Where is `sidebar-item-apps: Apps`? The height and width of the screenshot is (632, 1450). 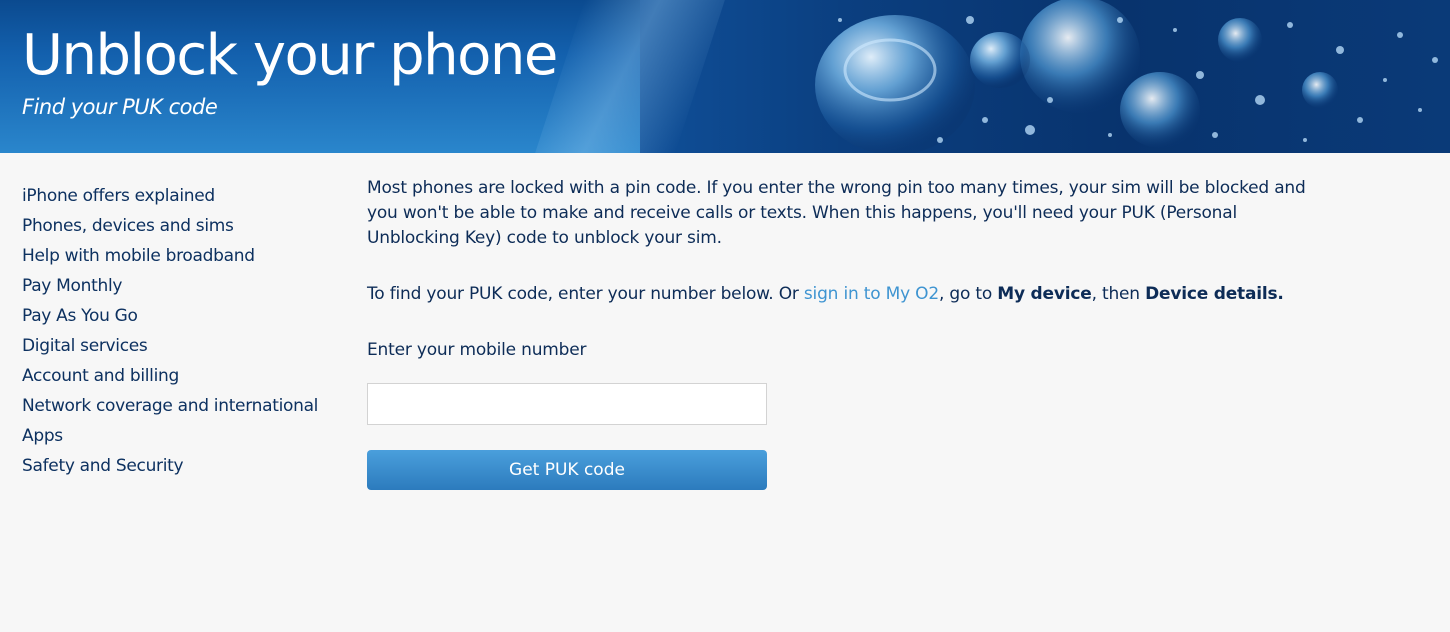
sidebar-item-apps: Apps is located at coordinates (177, 436).